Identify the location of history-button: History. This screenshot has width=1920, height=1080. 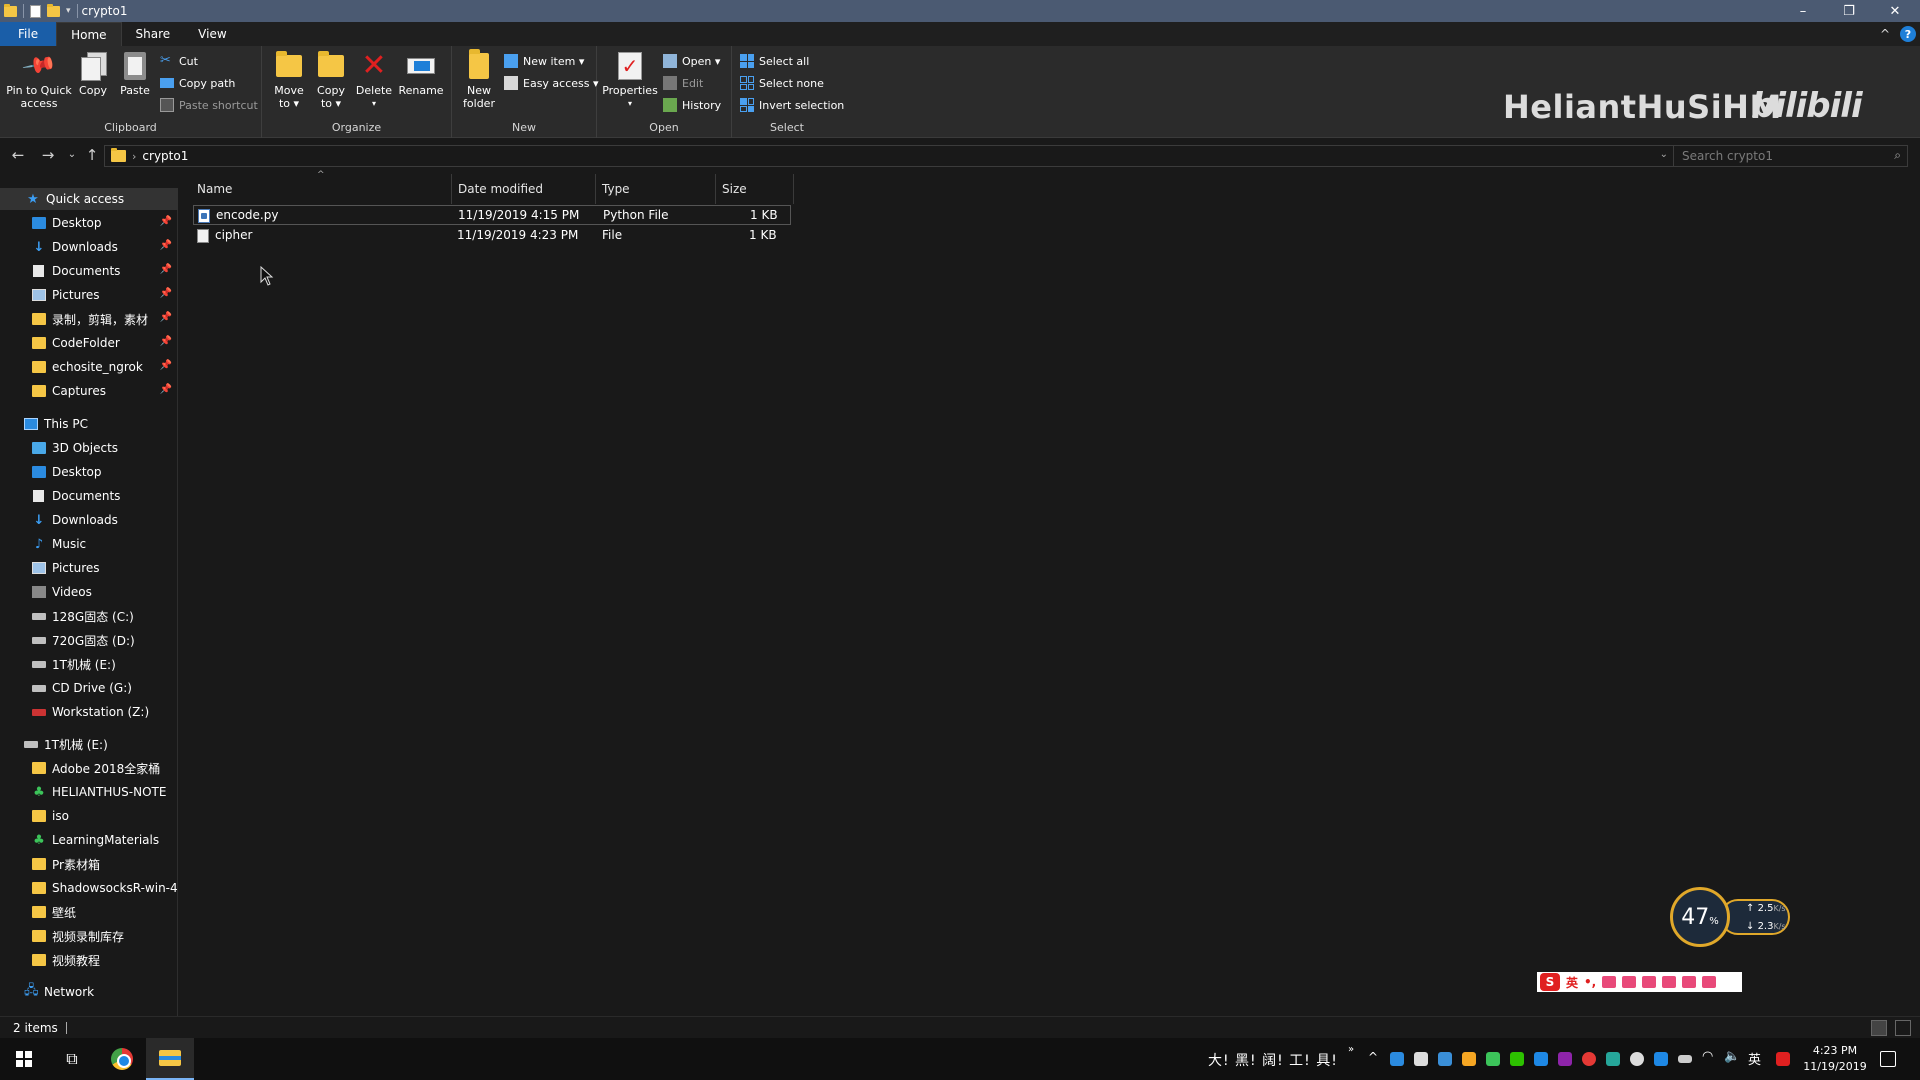
(692, 105).